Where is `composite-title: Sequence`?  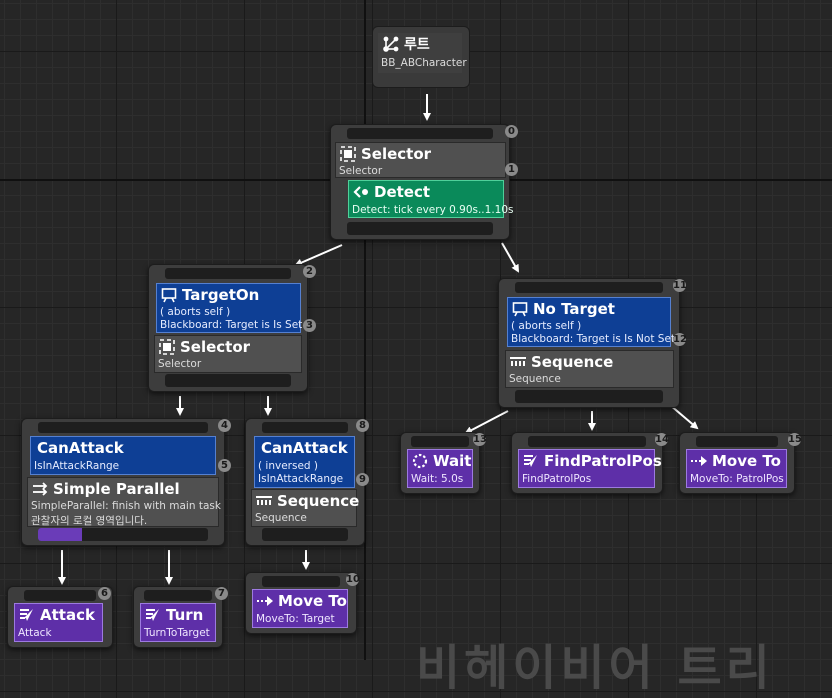 composite-title: Sequence is located at coordinates (318, 501).